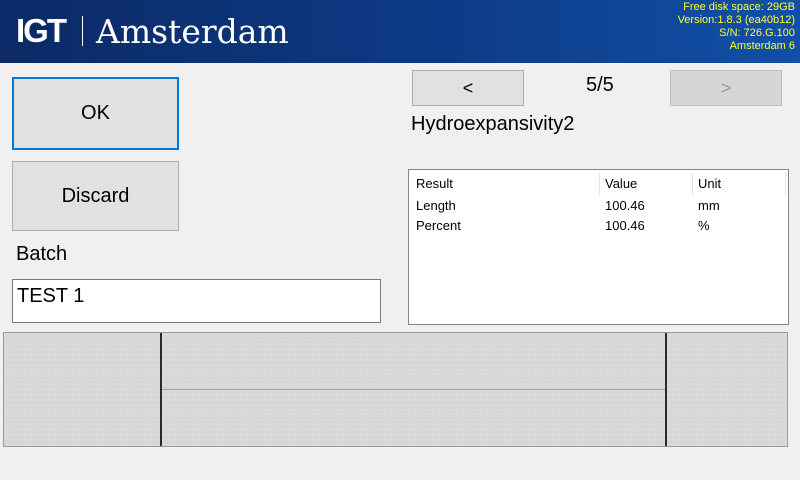 The width and height of the screenshot is (800, 480). I want to click on test-name: Hydroexpansivity2, so click(493, 124).